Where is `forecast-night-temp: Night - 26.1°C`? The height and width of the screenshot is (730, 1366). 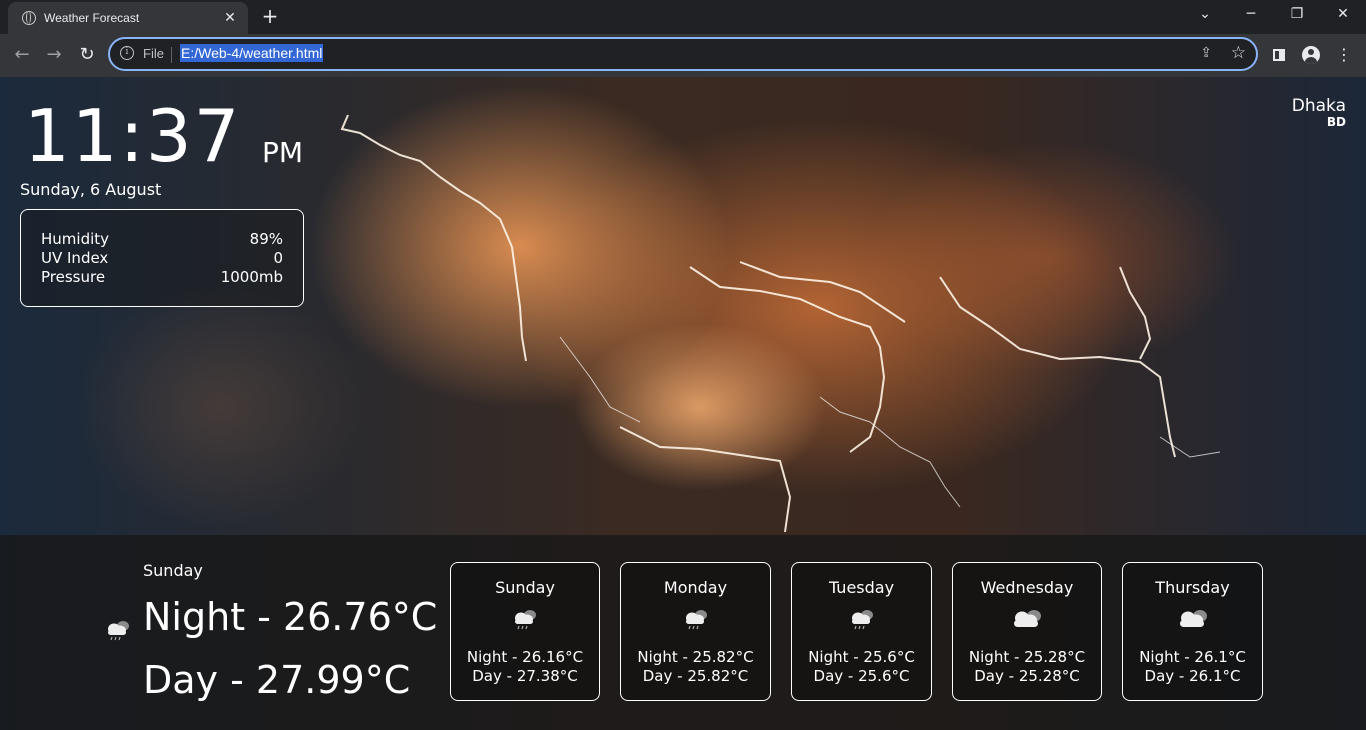 forecast-night-temp: Night - 26.1°C is located at coordinates (1192, 657).